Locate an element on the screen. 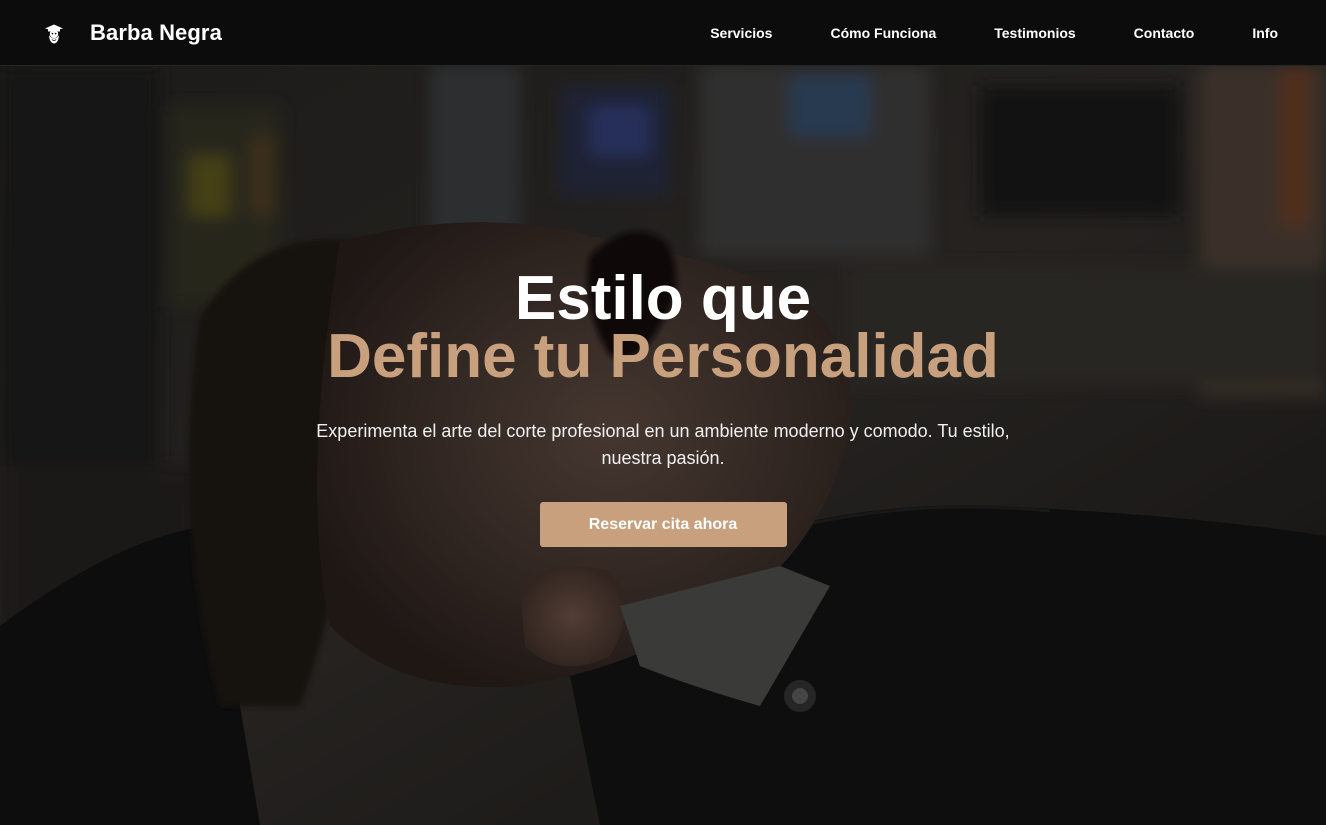 This screenshot has width=1326, height=825. nav-item-como-funciona: Cómo Funciona is located at coordinates (883, 33).